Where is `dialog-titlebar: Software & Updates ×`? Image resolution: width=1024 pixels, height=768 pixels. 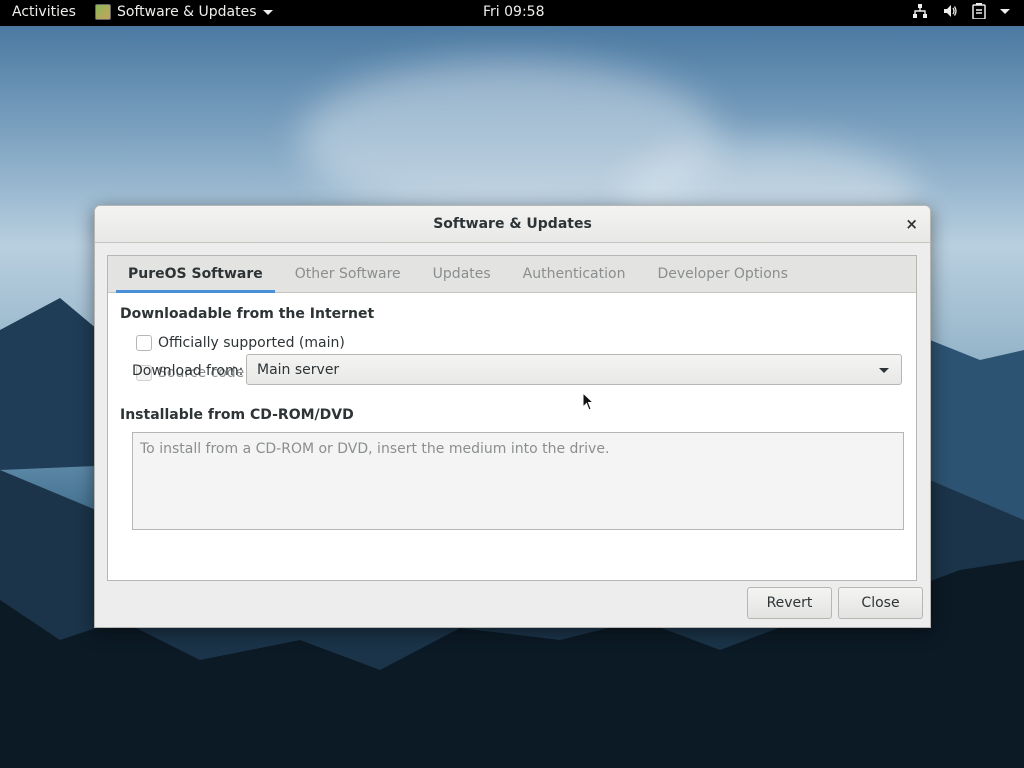
dialog-titlebar: Software & Updates × is located at coordinates (512, 224).